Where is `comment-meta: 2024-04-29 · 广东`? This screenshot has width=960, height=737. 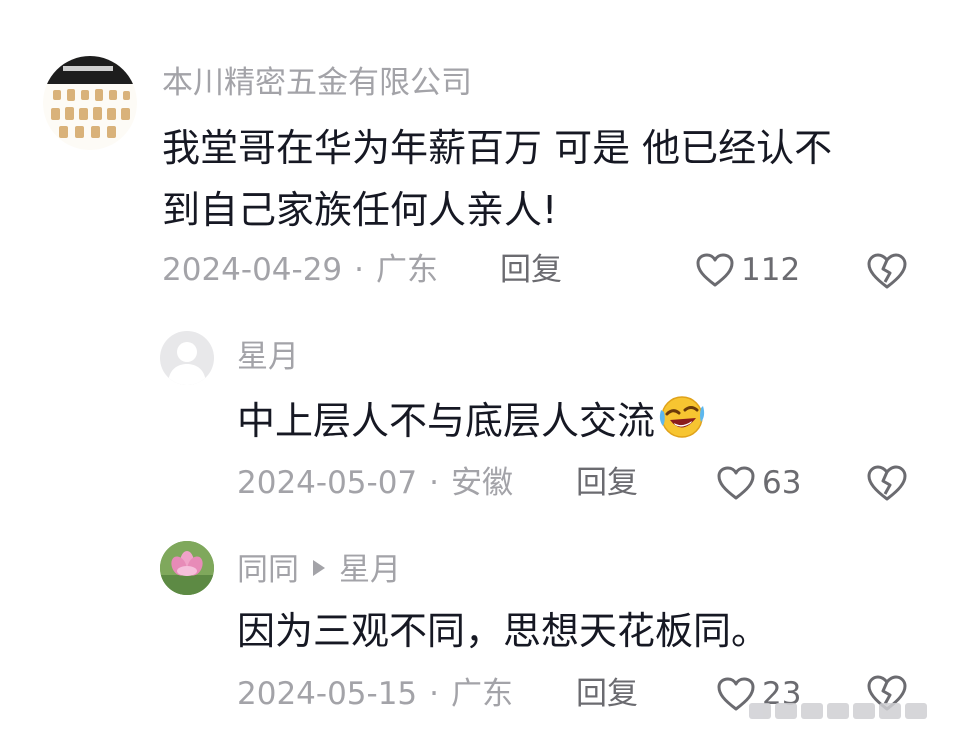
comment-meta: 2024-04-29 · 广东 is located at coordinates (300, 270).